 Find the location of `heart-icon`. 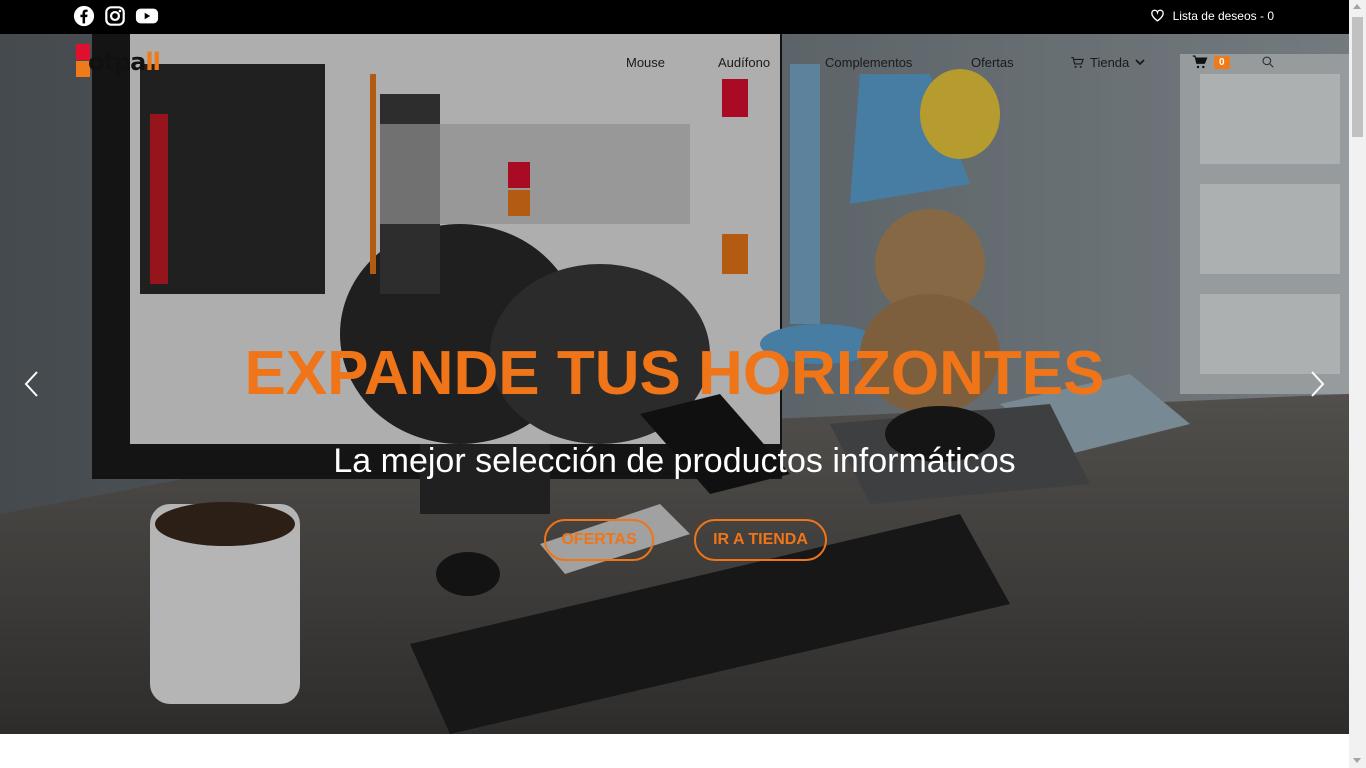

heart-icon is located at coordinates (1157, 15).